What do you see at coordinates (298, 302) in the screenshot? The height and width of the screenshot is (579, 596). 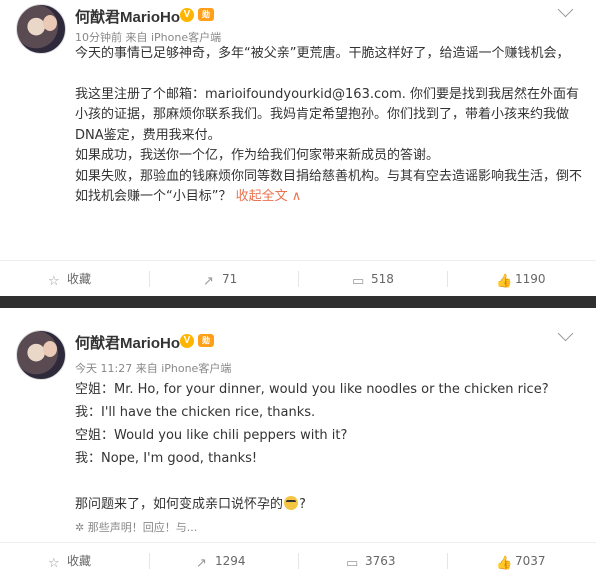 I see `post-divider` at bounding box center [298, 302].